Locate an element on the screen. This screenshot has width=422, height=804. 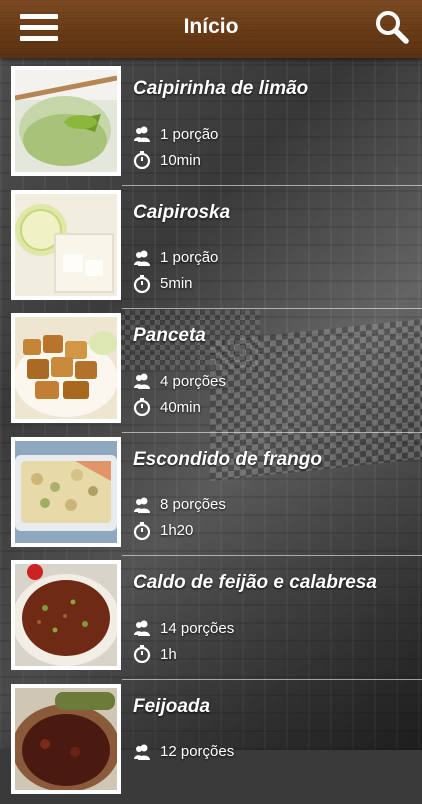
feijoada-photo is located at coordinates (66, 738).